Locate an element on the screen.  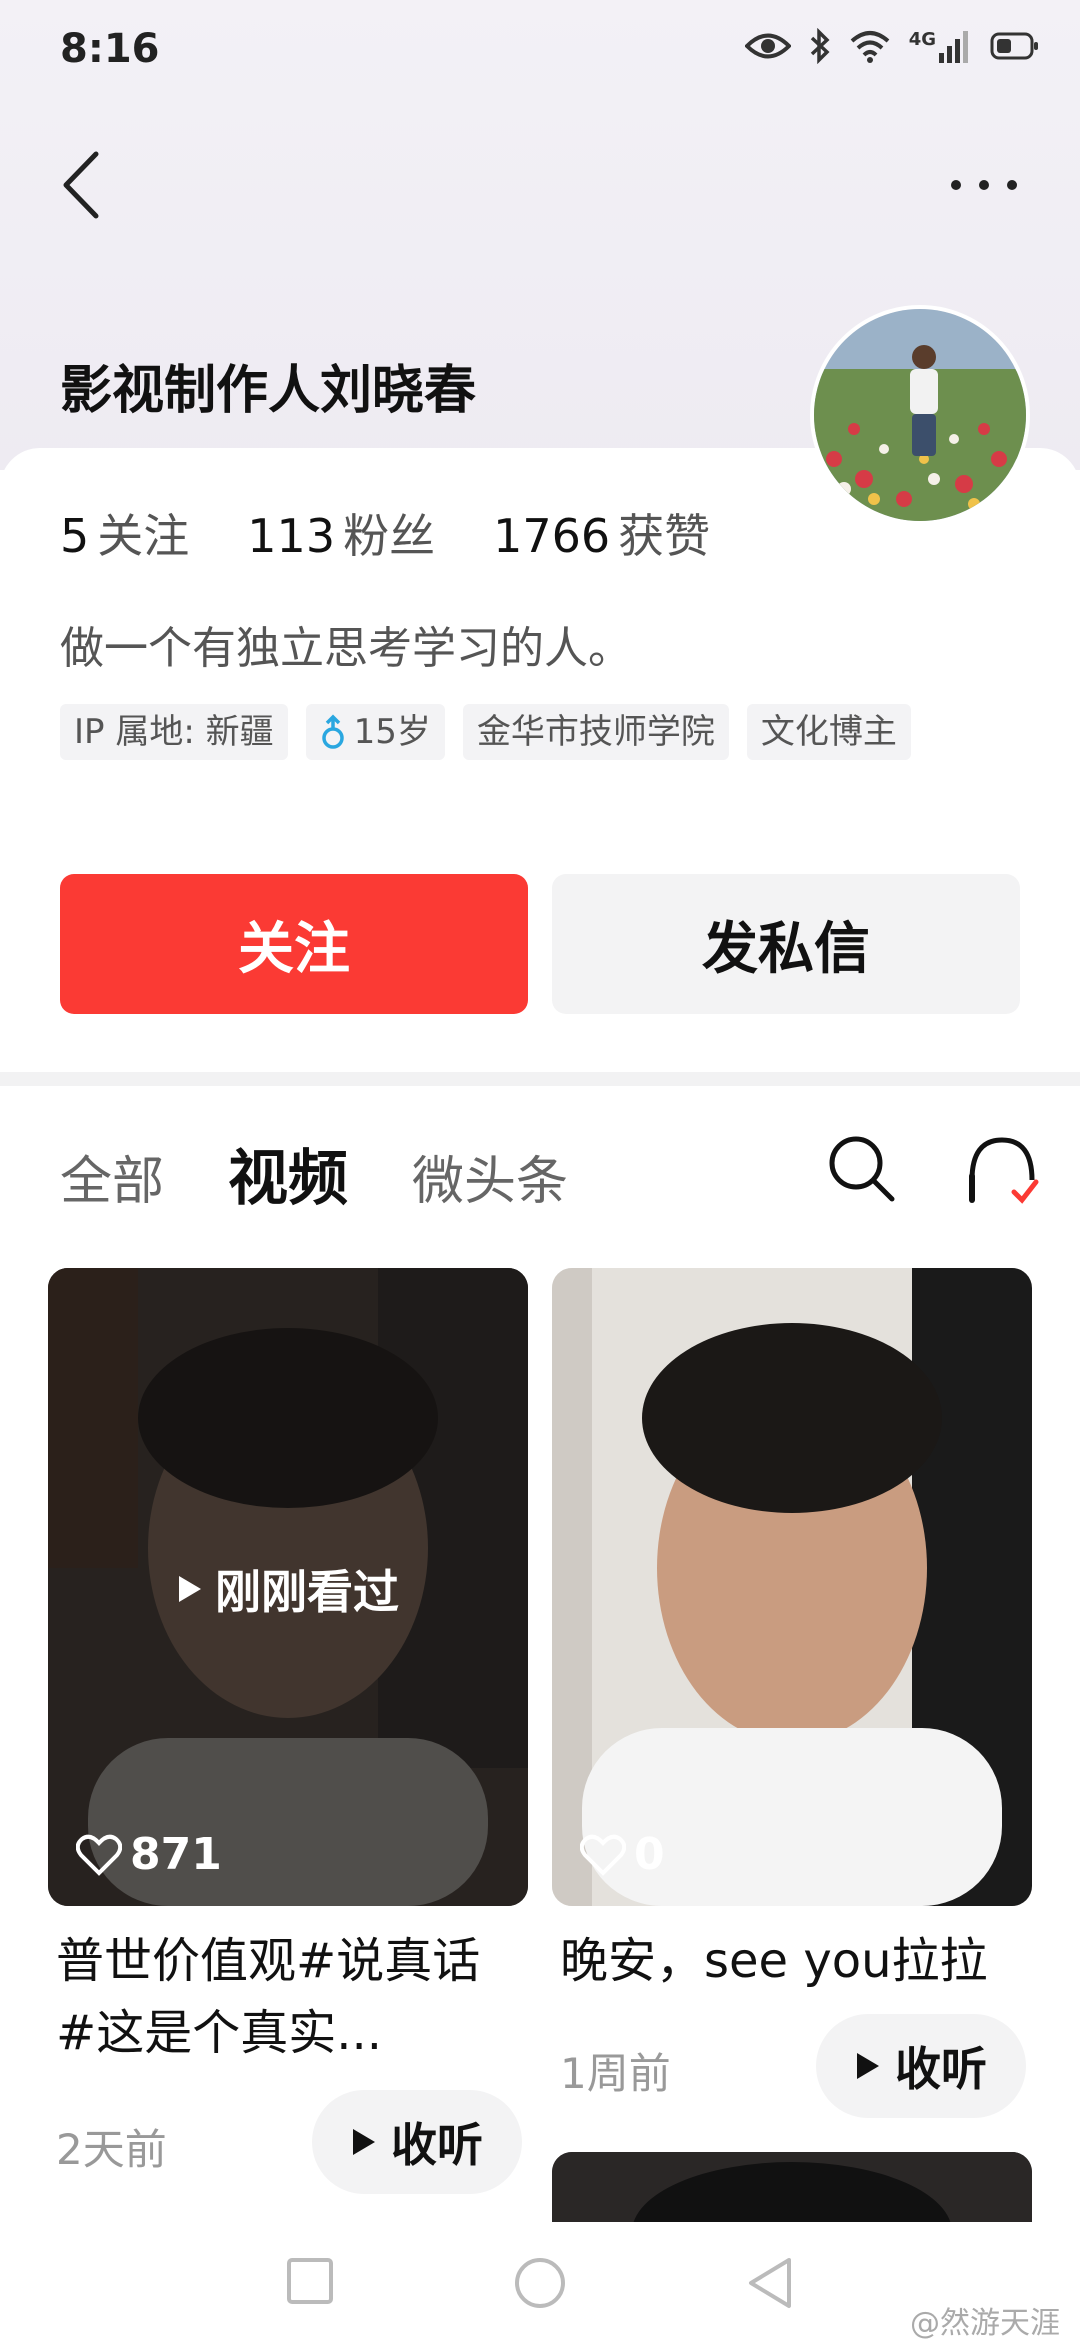
stat-likes: 1766 获赞 is located at coordinates (601, 533).